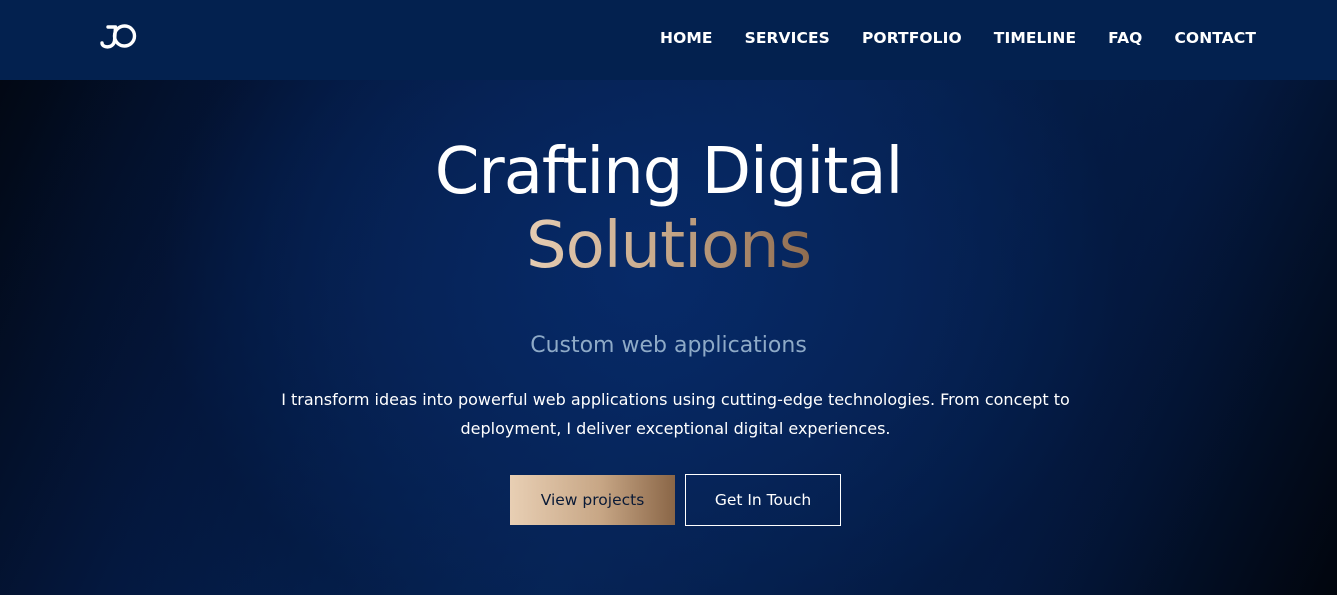 The width and height of the screenshot is (1337, 595). What do you see at coordinates (1215, 38) in the screenshot?
I see `nav-link-contact: CONTACT` at bounding box center [1215, 38].